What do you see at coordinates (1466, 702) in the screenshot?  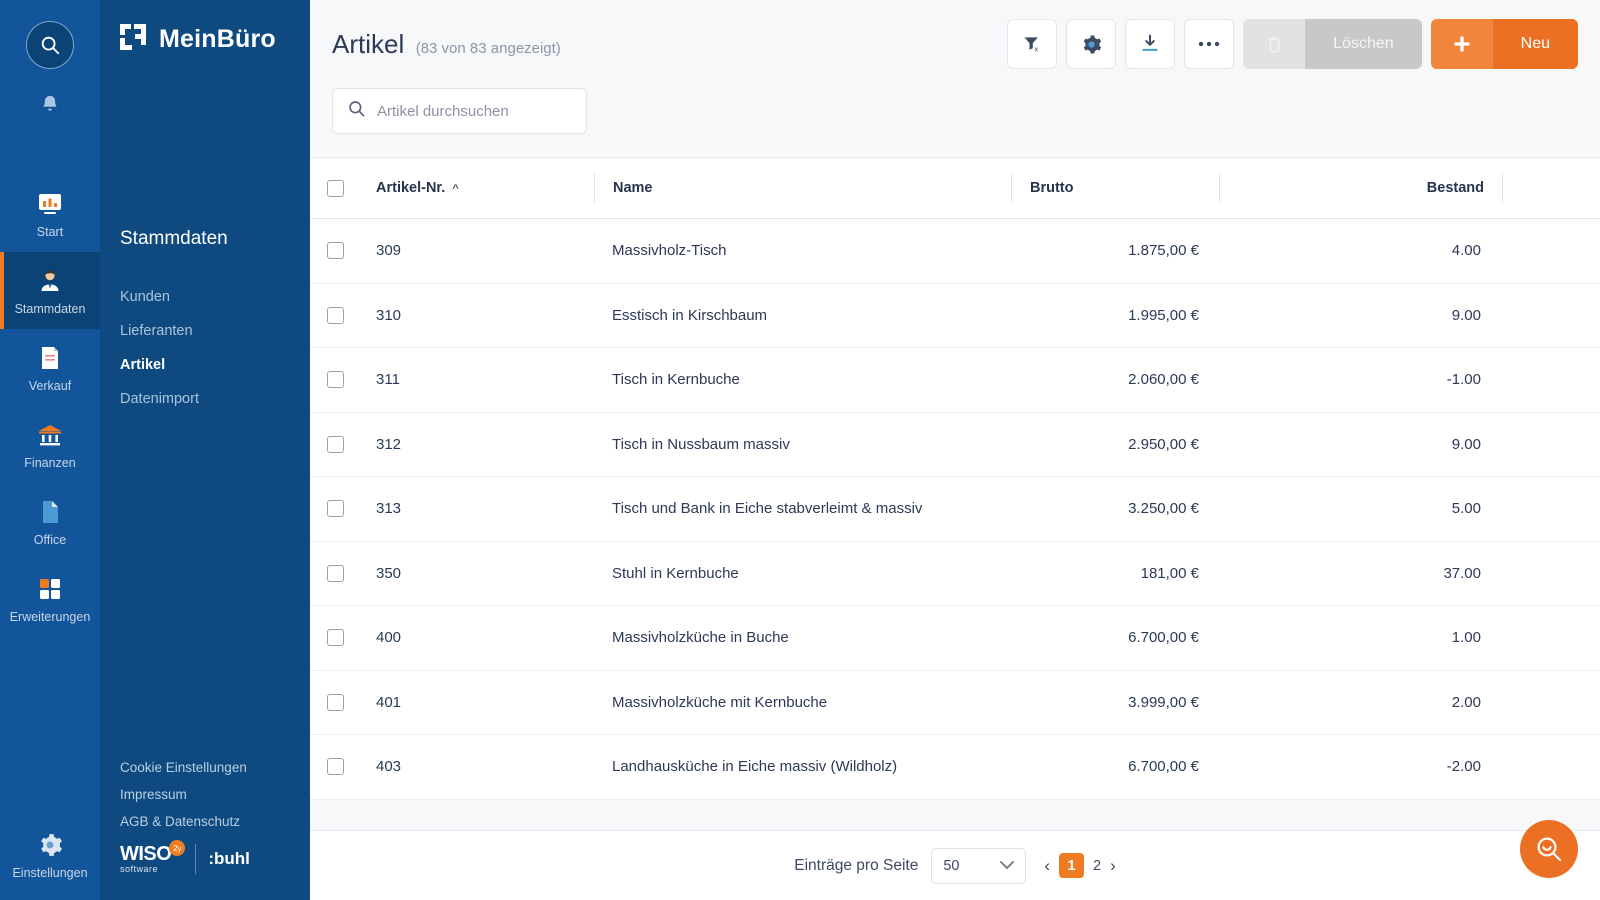 I see `cell-bestand: 2.00` at bounding box center [1466, 702].